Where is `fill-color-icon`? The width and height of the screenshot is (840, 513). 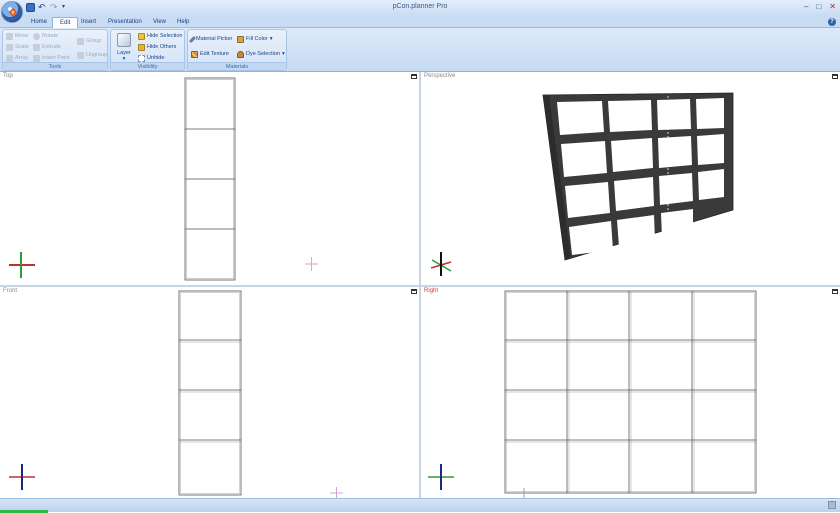 fill-color-icon is located at coordinates (240, 39).